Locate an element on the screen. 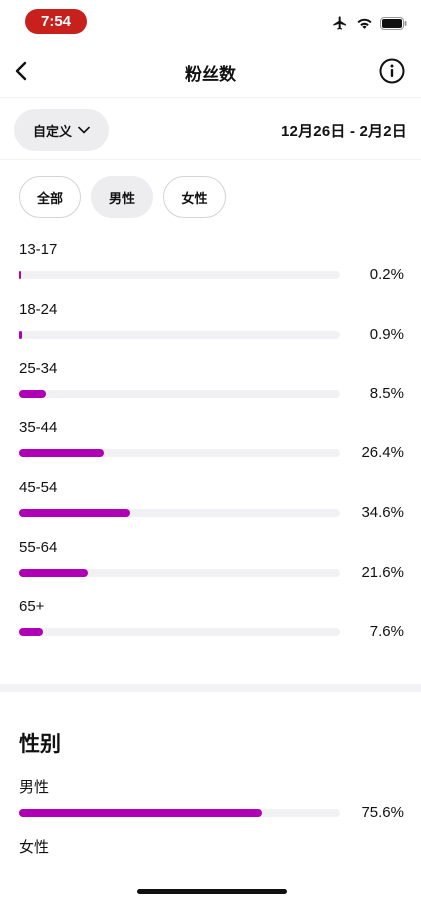 The image size is (421, 901). status-icons is located at coordinates (369, 23).